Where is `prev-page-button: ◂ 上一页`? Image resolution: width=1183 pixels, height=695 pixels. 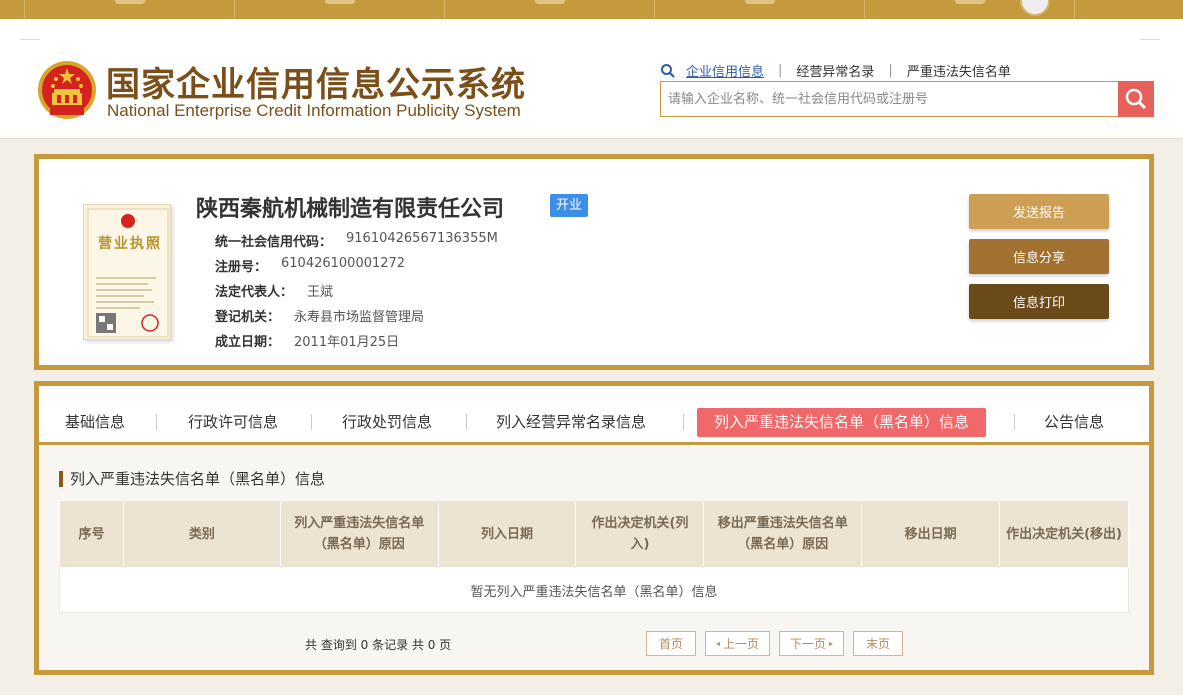 prev-page-button: ◂ 上一页 is located at coordinates (737, 643).